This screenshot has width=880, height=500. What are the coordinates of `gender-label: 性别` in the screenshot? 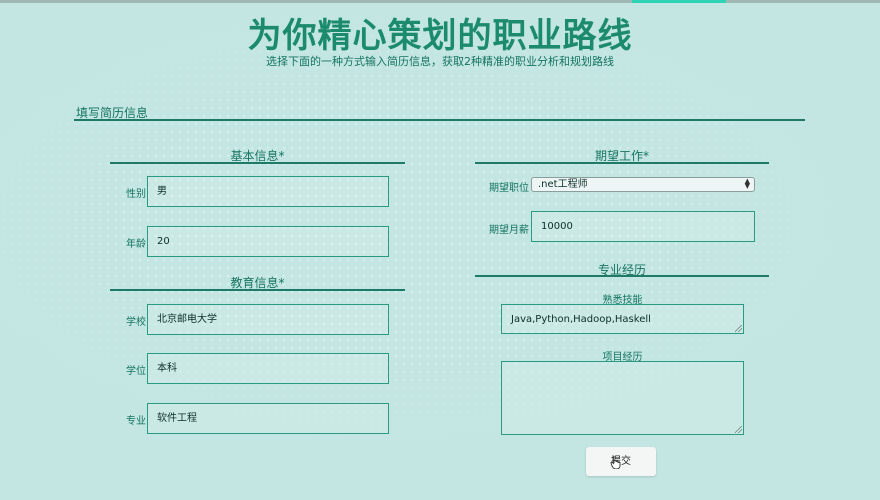 It's located at (136, 194).